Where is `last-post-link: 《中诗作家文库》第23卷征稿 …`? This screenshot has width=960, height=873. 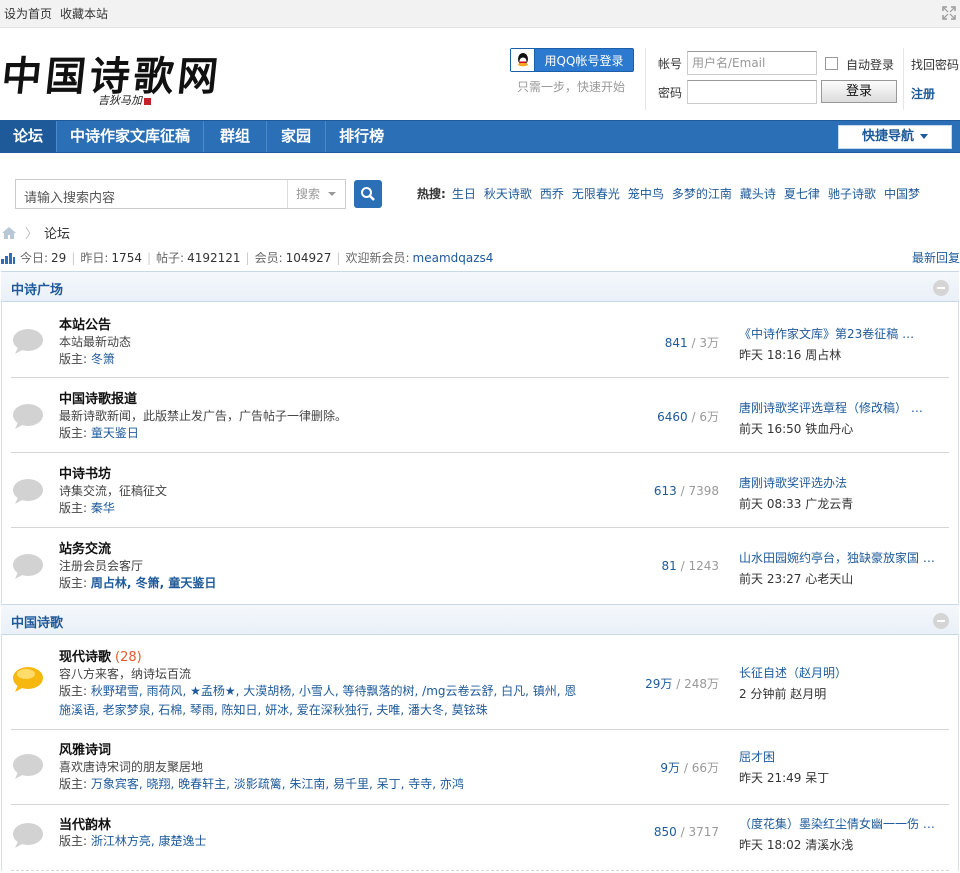
last-post-link: 《中诗作家文库》第23卷征稿 … is located at coordinates (826, 333).